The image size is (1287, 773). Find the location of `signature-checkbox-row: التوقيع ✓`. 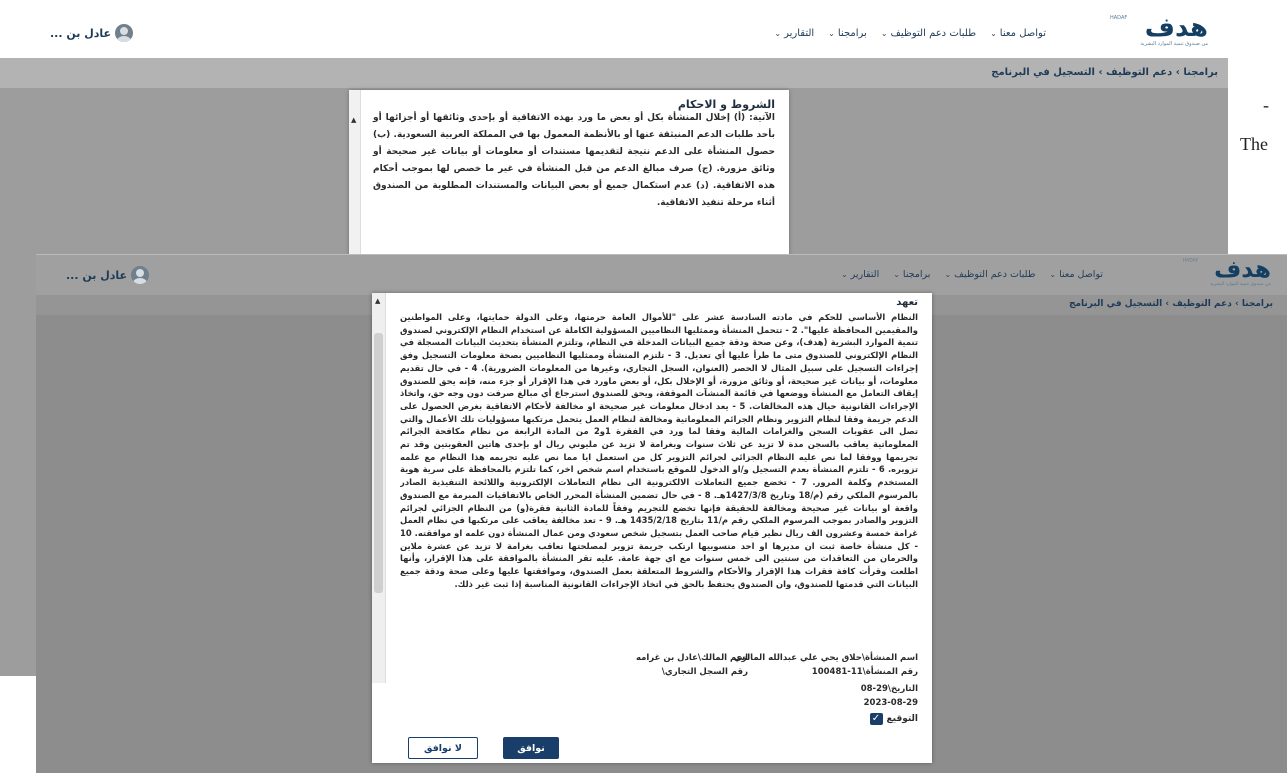

signature-checkbox-row: التوقيع ✓ is located at coordinates (894, 719).